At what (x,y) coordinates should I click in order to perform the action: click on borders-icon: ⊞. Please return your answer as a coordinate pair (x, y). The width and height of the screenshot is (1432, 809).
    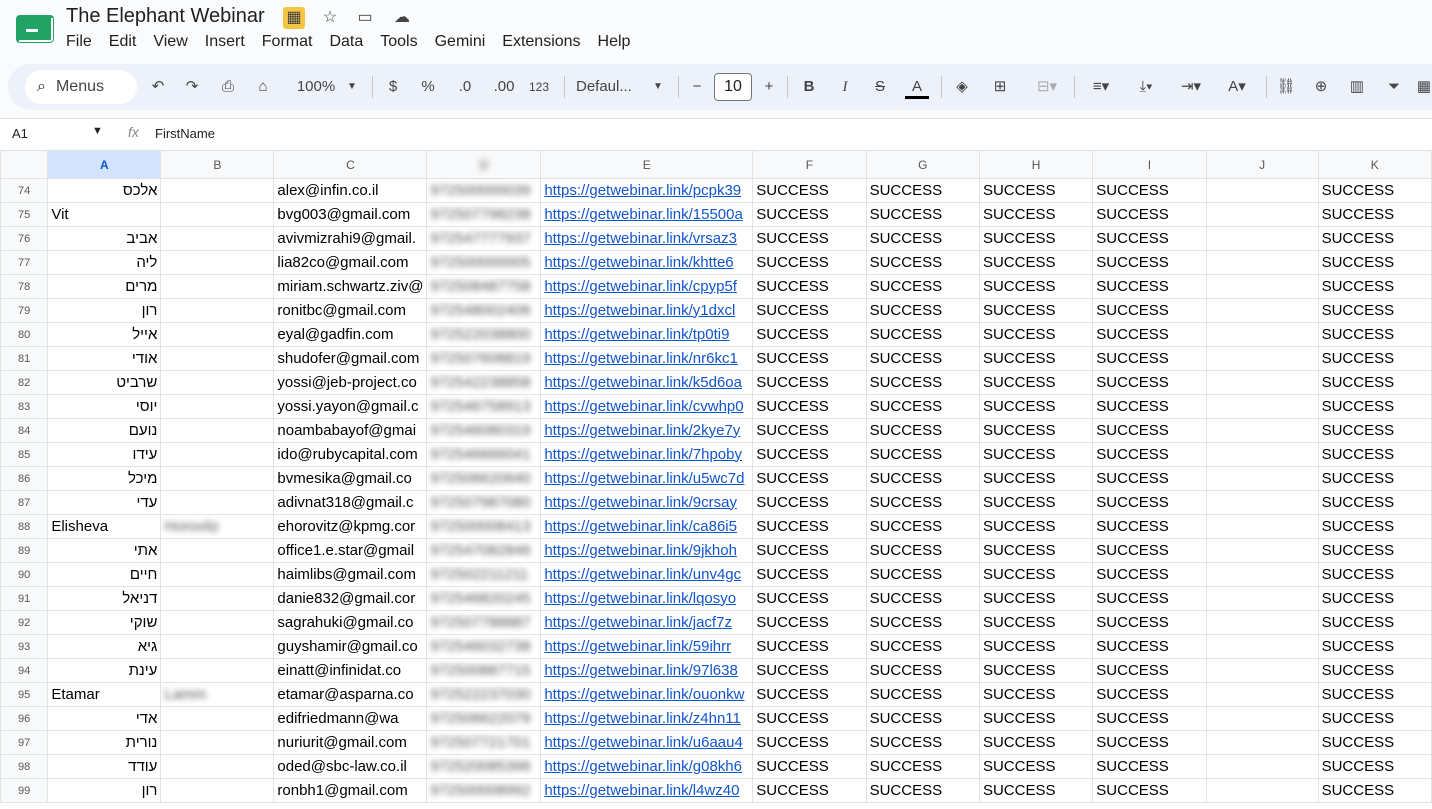
    Looking at the image, I should click on (1000, 87).